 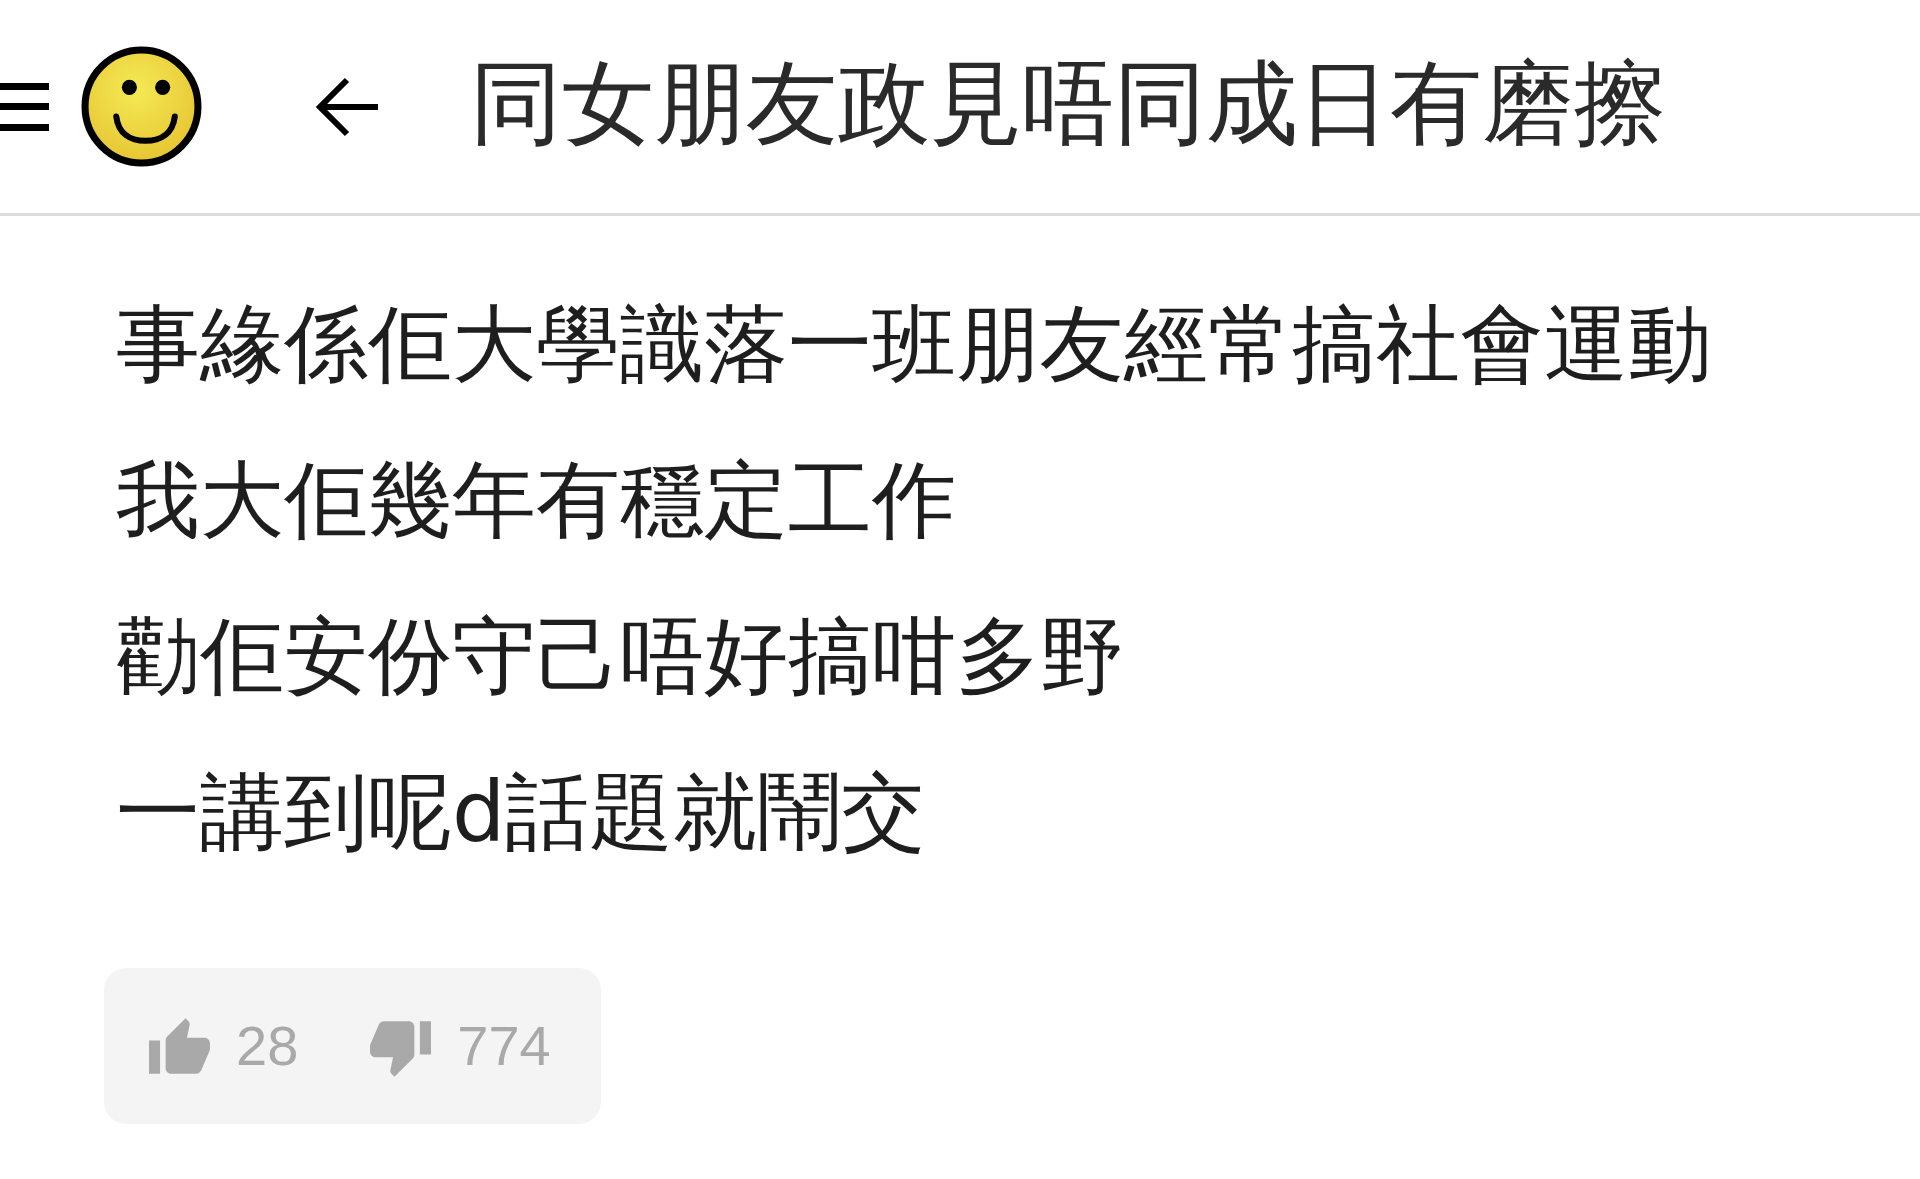 What do you see at coordinates (141, 106) in the screenshot?
I see `smiley-icon` at bounding box center [141, 106].